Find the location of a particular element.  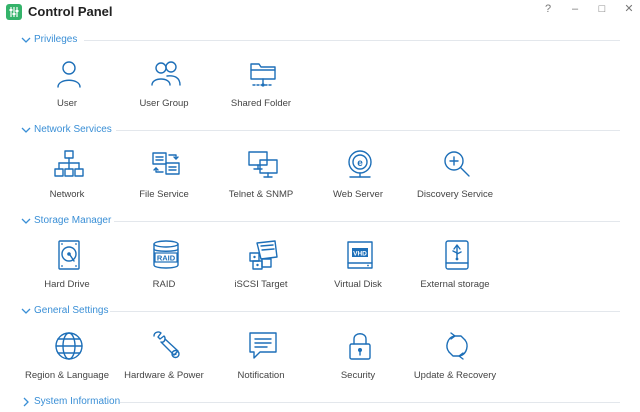

section-header-privileges: Privileges is located at coordinates (320, 41).